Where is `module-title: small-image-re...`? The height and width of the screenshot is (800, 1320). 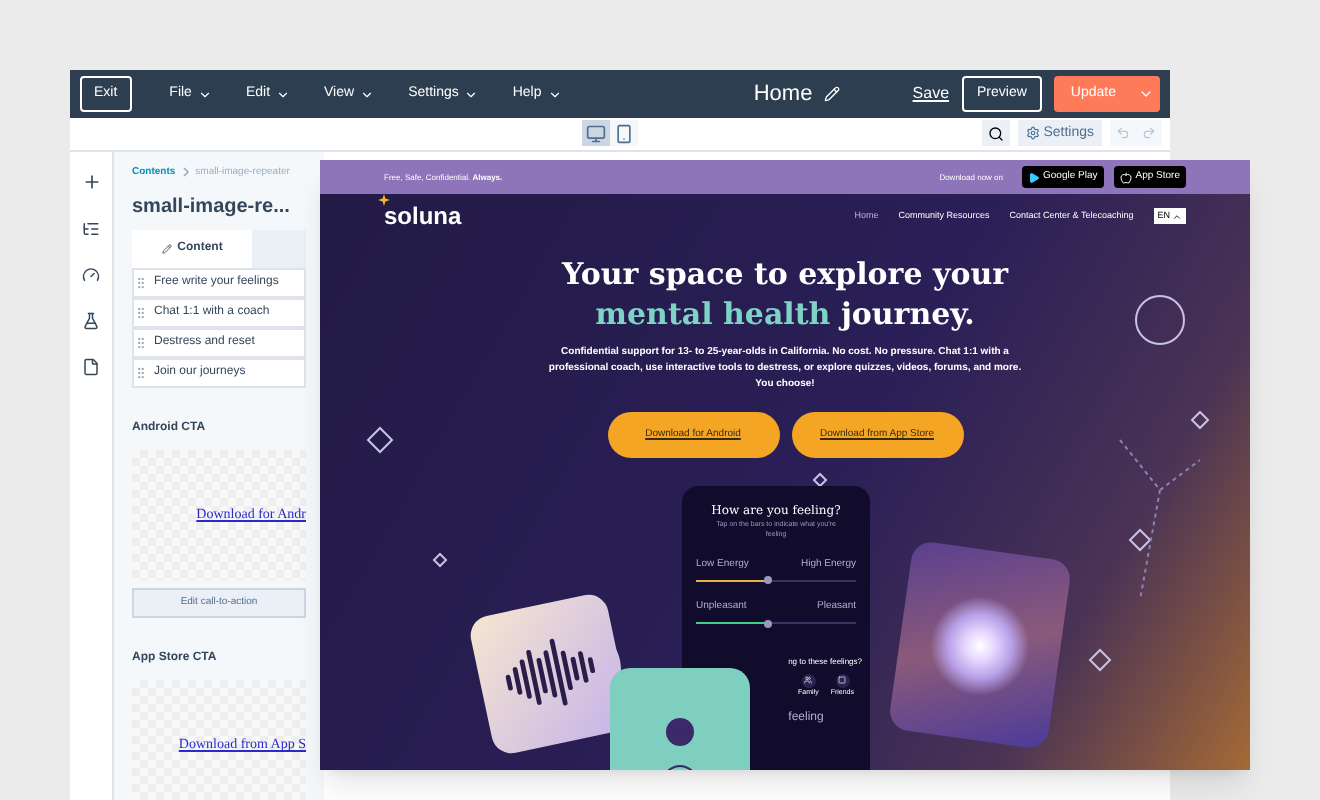
module-title: small-image-re... is located at coordinates (212, 208).